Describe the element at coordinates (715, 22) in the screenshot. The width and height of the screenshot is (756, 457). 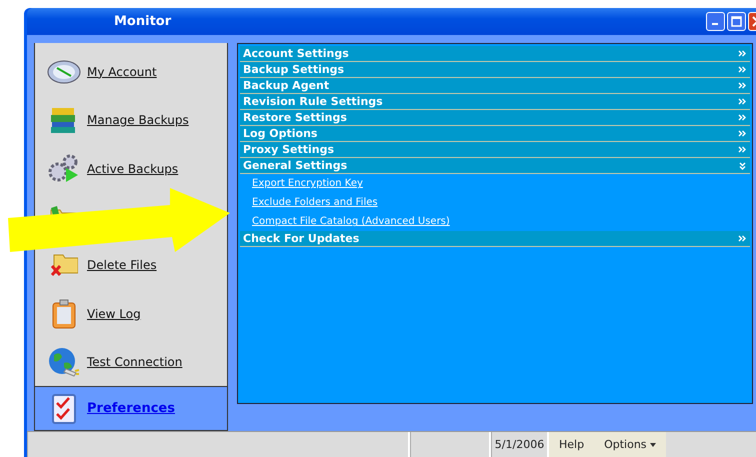
I see `minimize-button` at that location.